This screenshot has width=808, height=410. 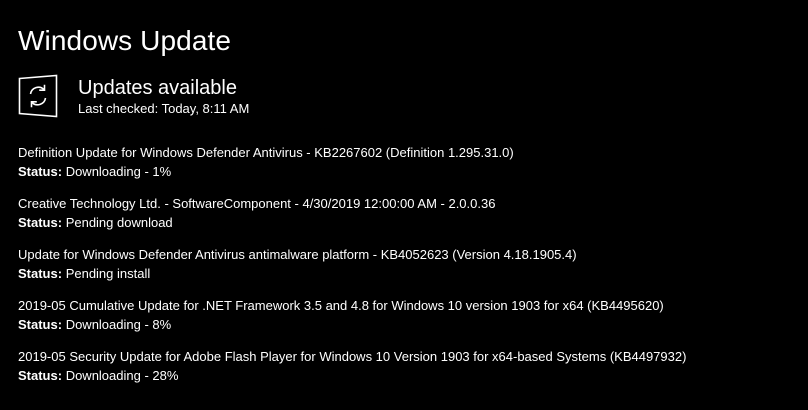 I want to click on status-value: Downloading - 8%, so click(x=118, y=324).